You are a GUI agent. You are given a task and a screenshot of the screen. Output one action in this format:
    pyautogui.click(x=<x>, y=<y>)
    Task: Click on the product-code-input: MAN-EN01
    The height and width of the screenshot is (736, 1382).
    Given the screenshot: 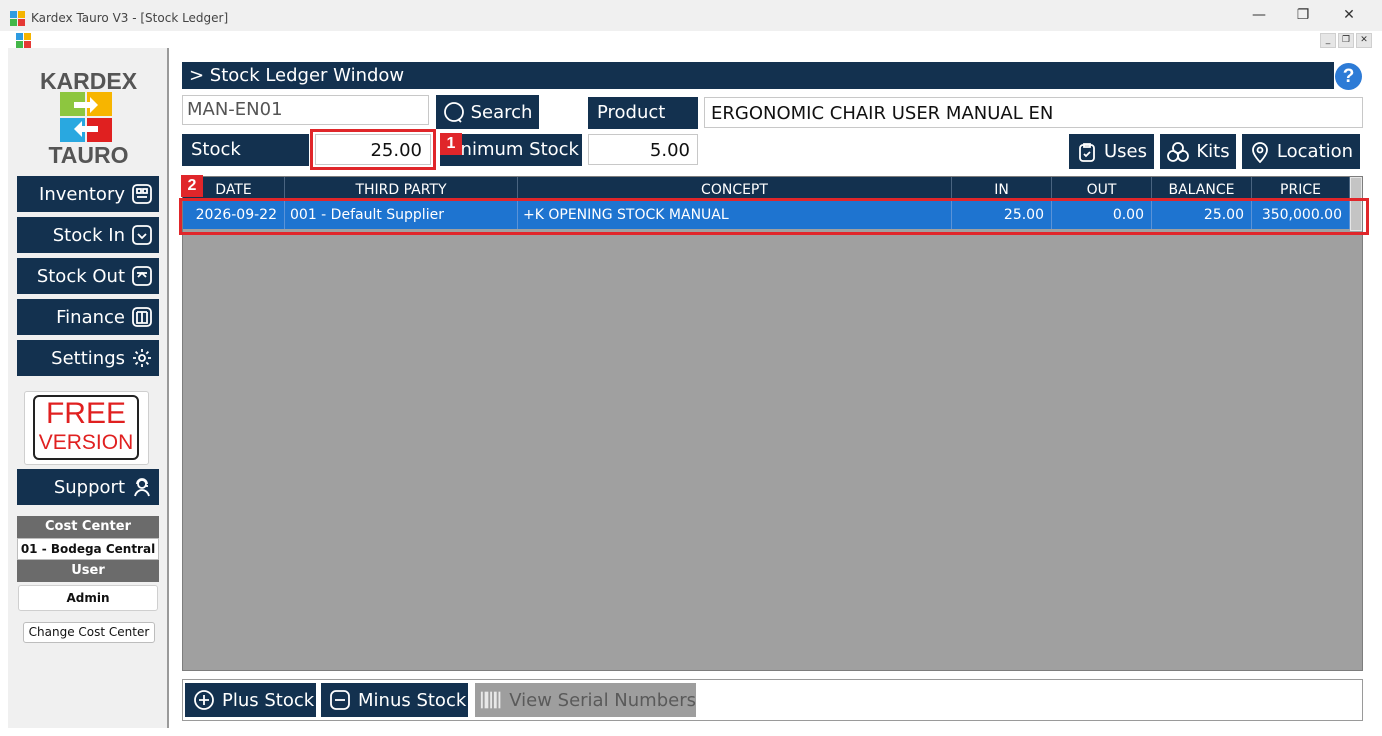 What is the action you would take?
    pyautogui.click(x=305, y=110)
    